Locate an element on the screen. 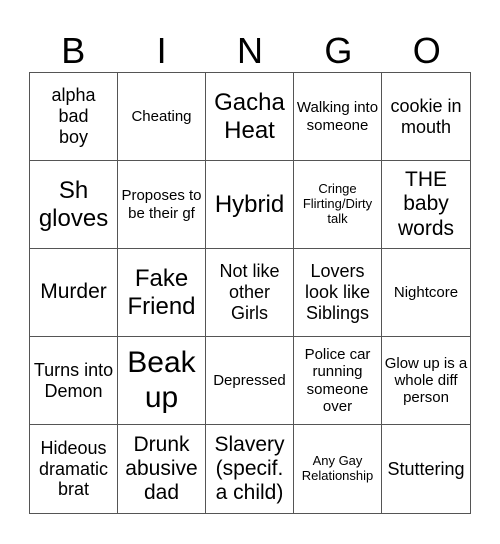 This screenshot has height=544, width=500. bingo-header: B I N G O is located at coordinates (250, 51).